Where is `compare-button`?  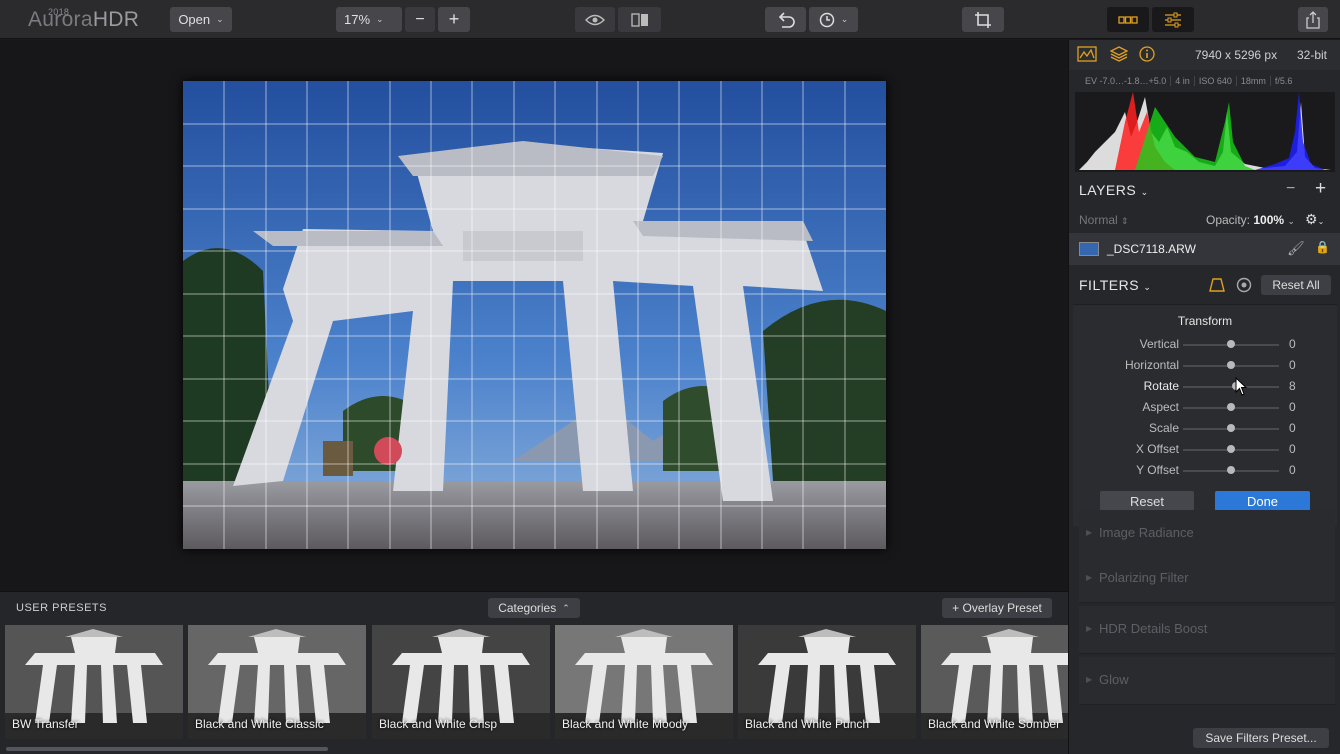
compare-button is located at coordinates (639, 19).